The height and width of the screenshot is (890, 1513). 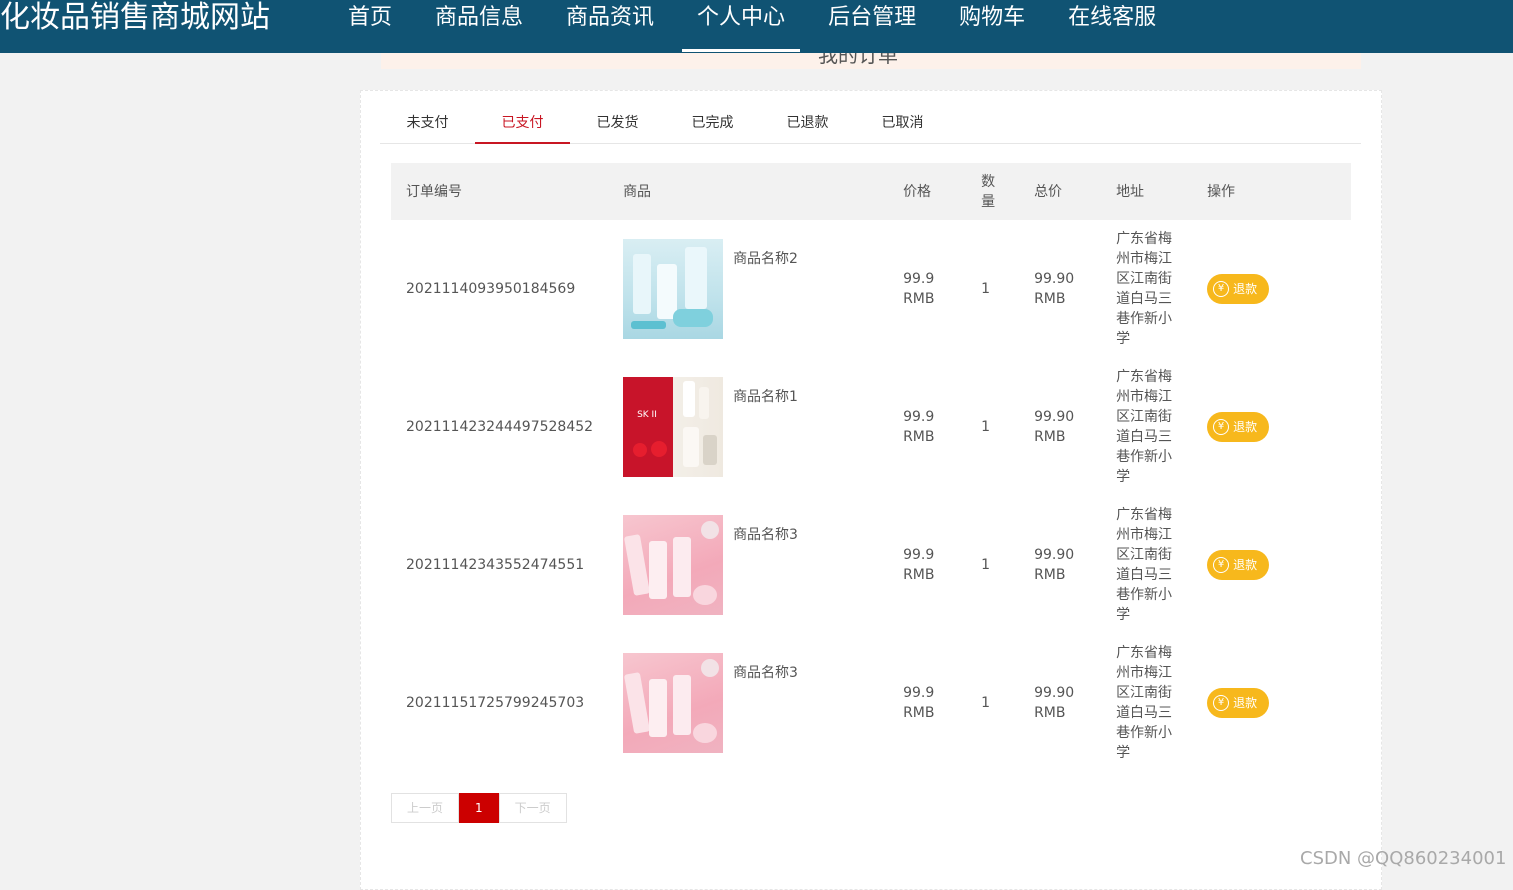 What do you see at coordinates (427, 123) in the screenshot?
I see `tab-unpaid: 未支付` at bounding box center [427, 123].